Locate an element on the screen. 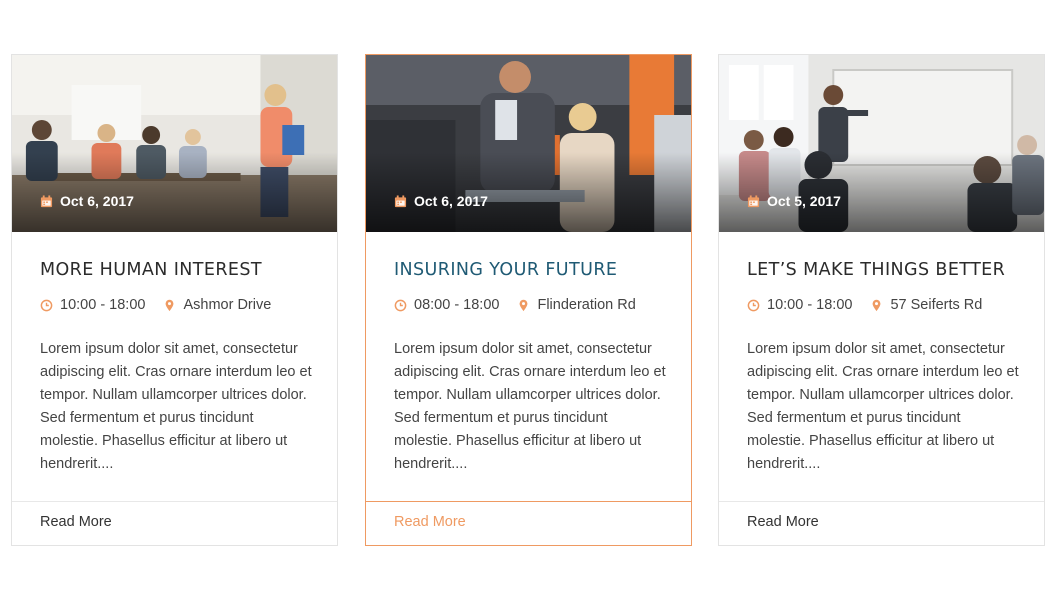  event-title: INSURING YOUR FUTURE is located at coordinates (505, 270).